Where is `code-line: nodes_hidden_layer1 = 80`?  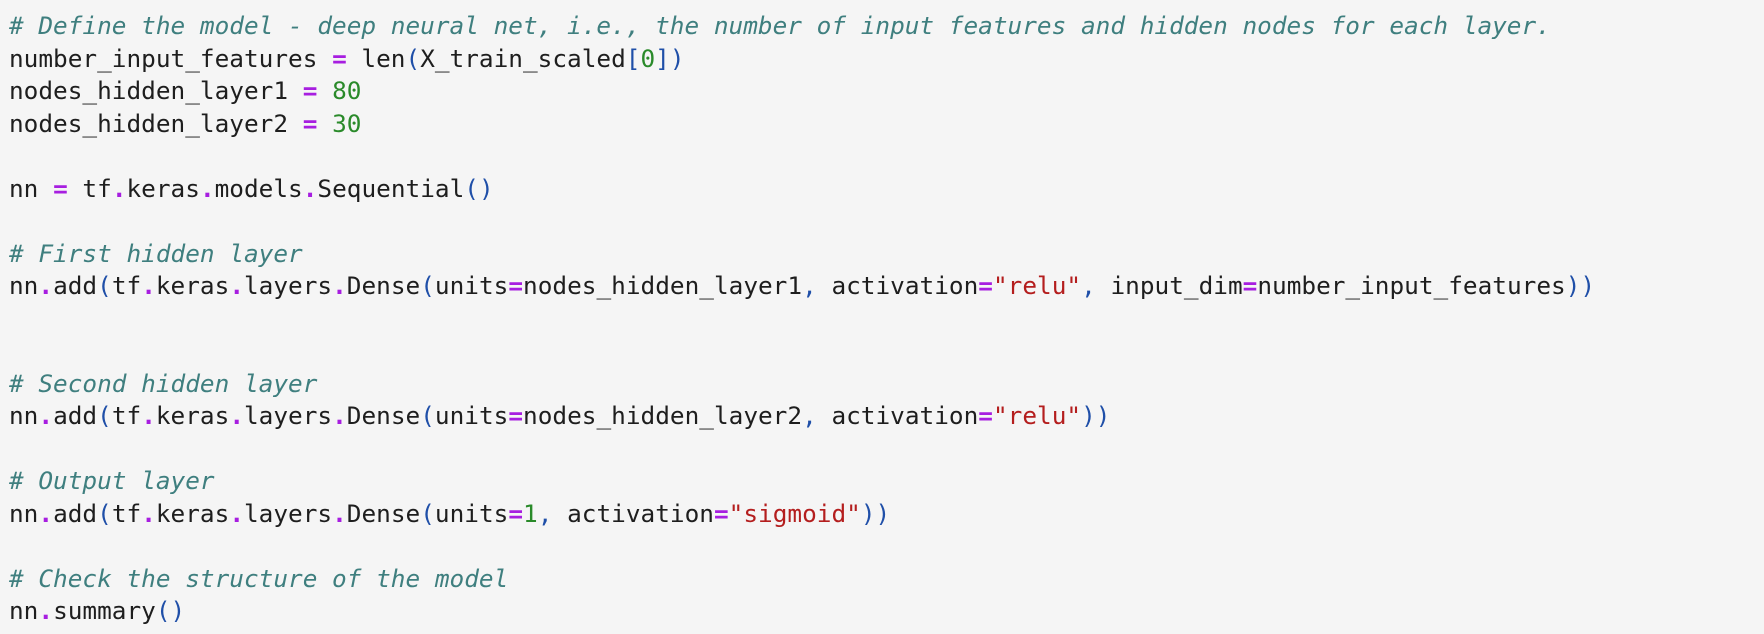 code-line: nodes_hidden_layer1 = 80 is located at coordinates (886, 91).